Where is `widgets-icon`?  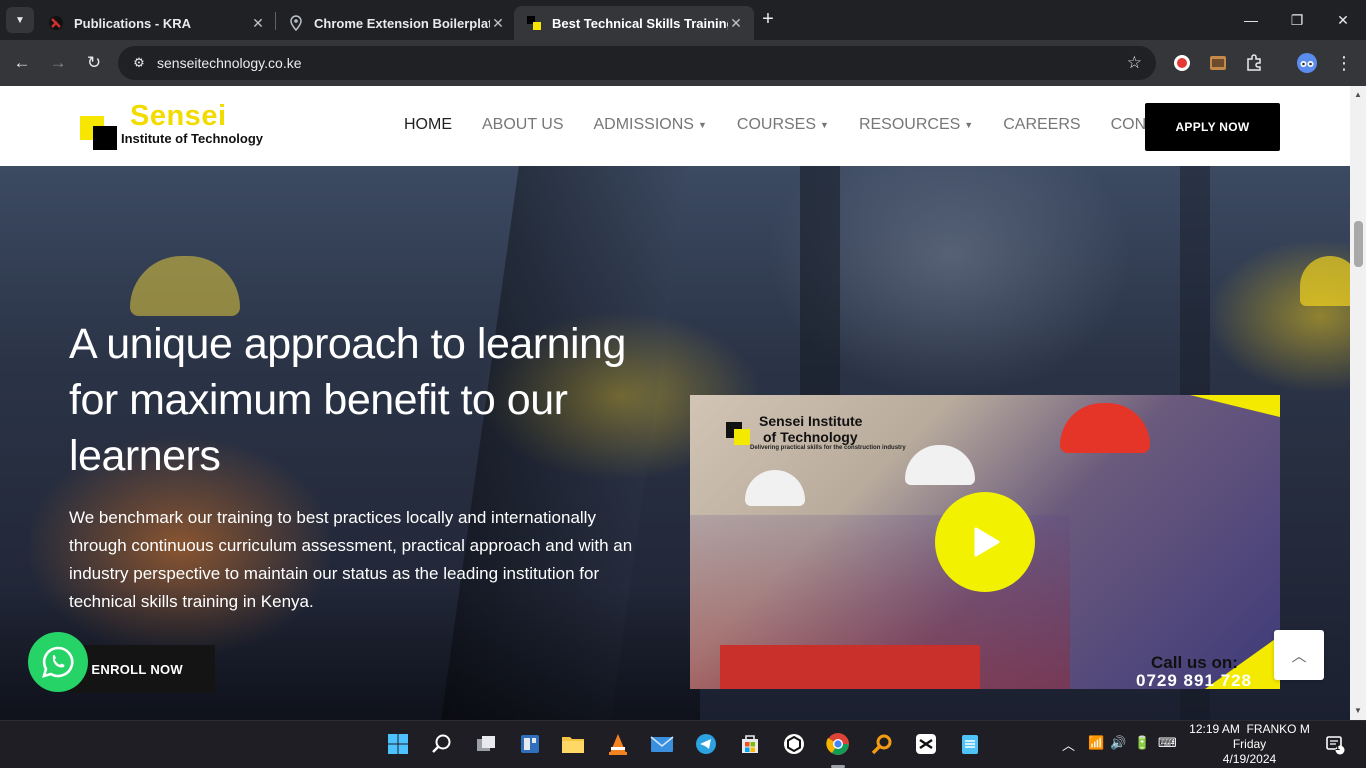 widgets-icon is located at coordinates (530, 744).